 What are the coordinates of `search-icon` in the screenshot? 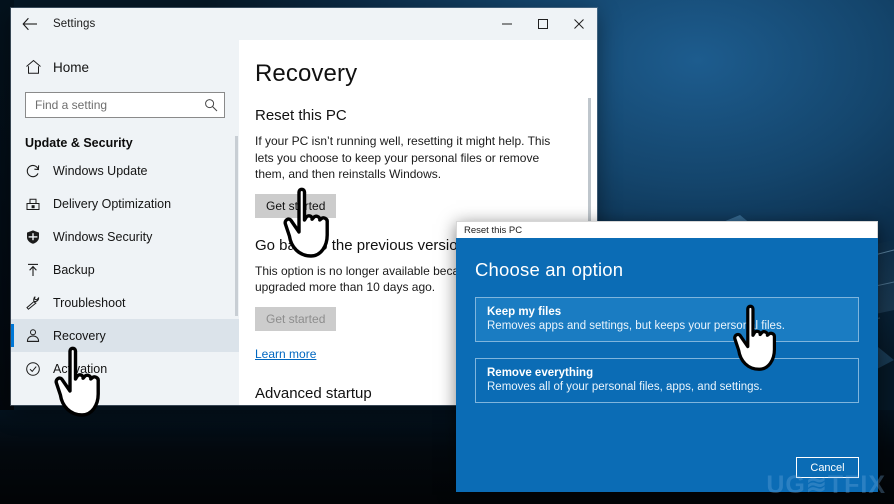 It's located at (211, 105).